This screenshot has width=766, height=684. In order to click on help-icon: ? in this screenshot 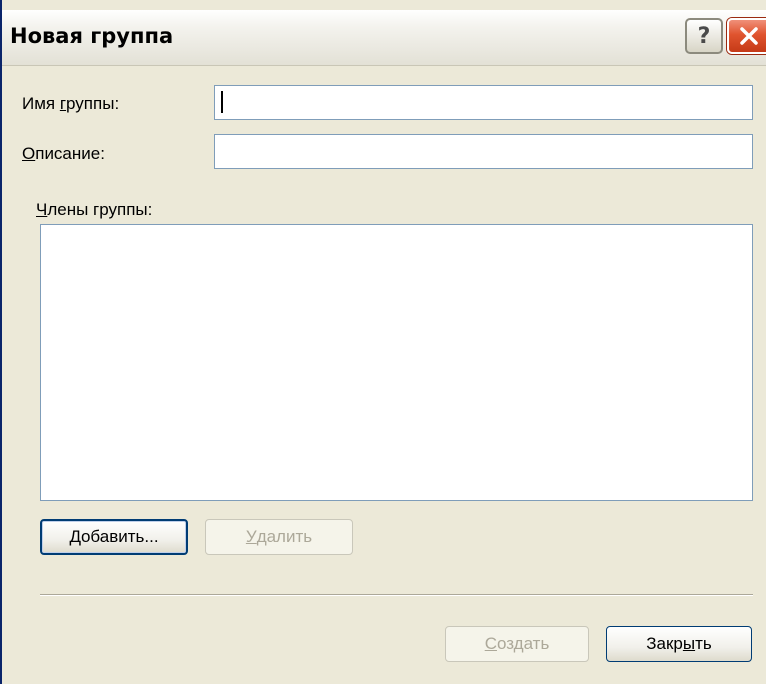, I will do `click(704, 36)`.